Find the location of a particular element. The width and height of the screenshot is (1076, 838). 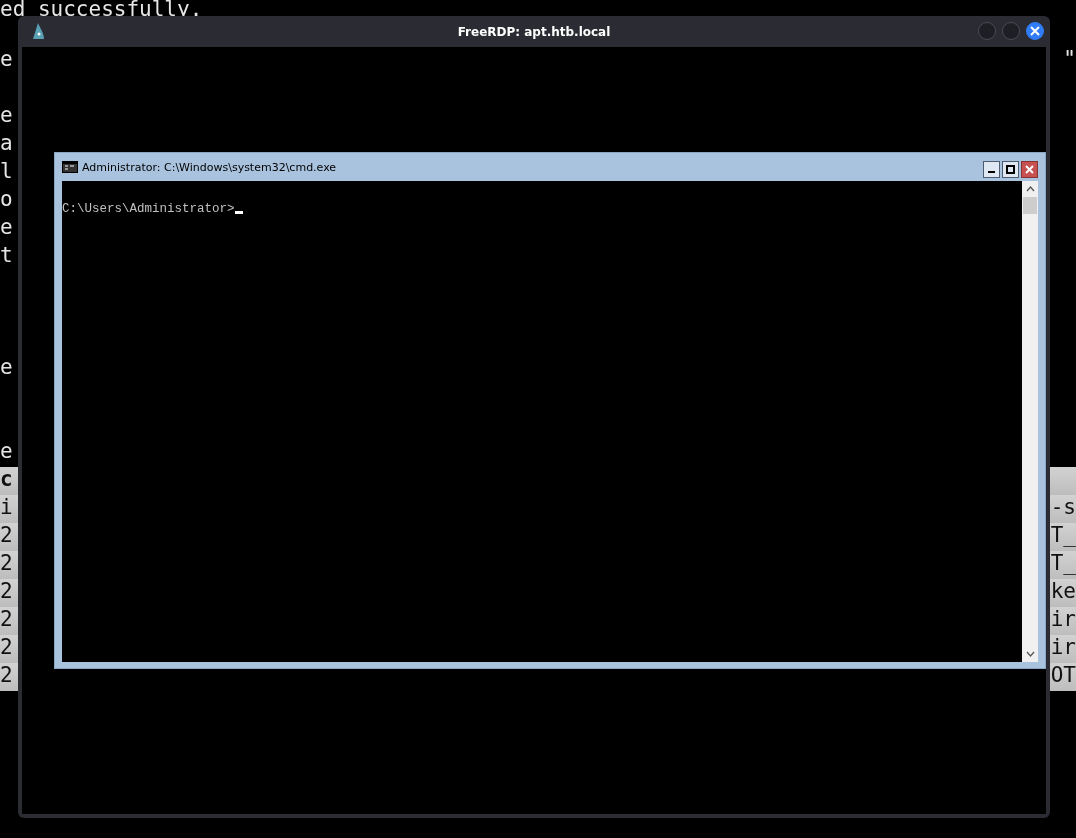

window-title: FreeRDP: apt.htb.local is located at coordinates (534, 31).